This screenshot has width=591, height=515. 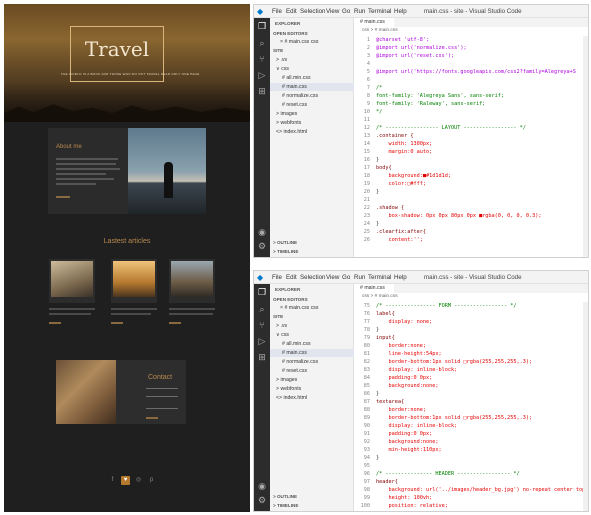 I want to click on code-line: 83 display: inline-block;, so click(x=471, y=370).